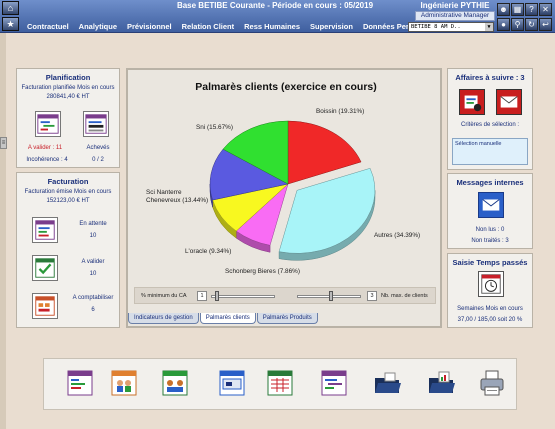  I want to click on min-ca-slider-thumb, so click(217, 296).